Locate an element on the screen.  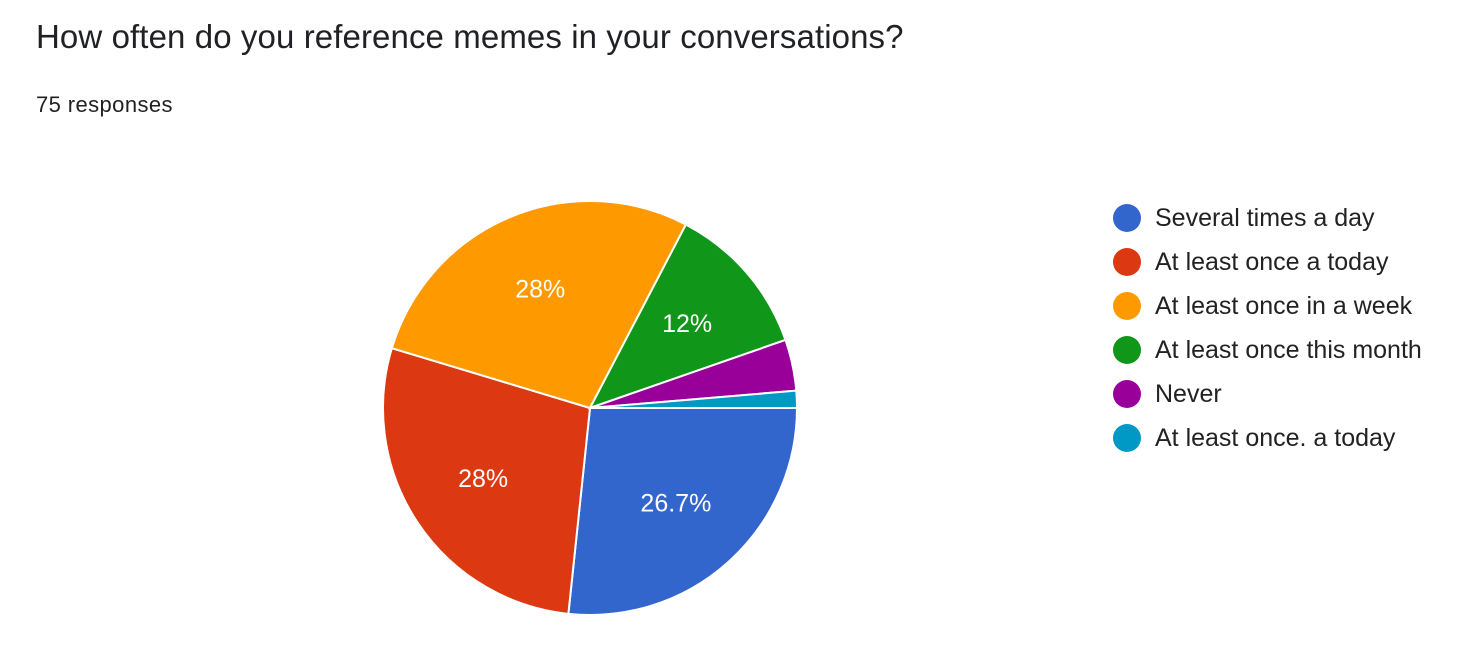
legend-item-1: Several times a day is located at coordinates (1285, 218).